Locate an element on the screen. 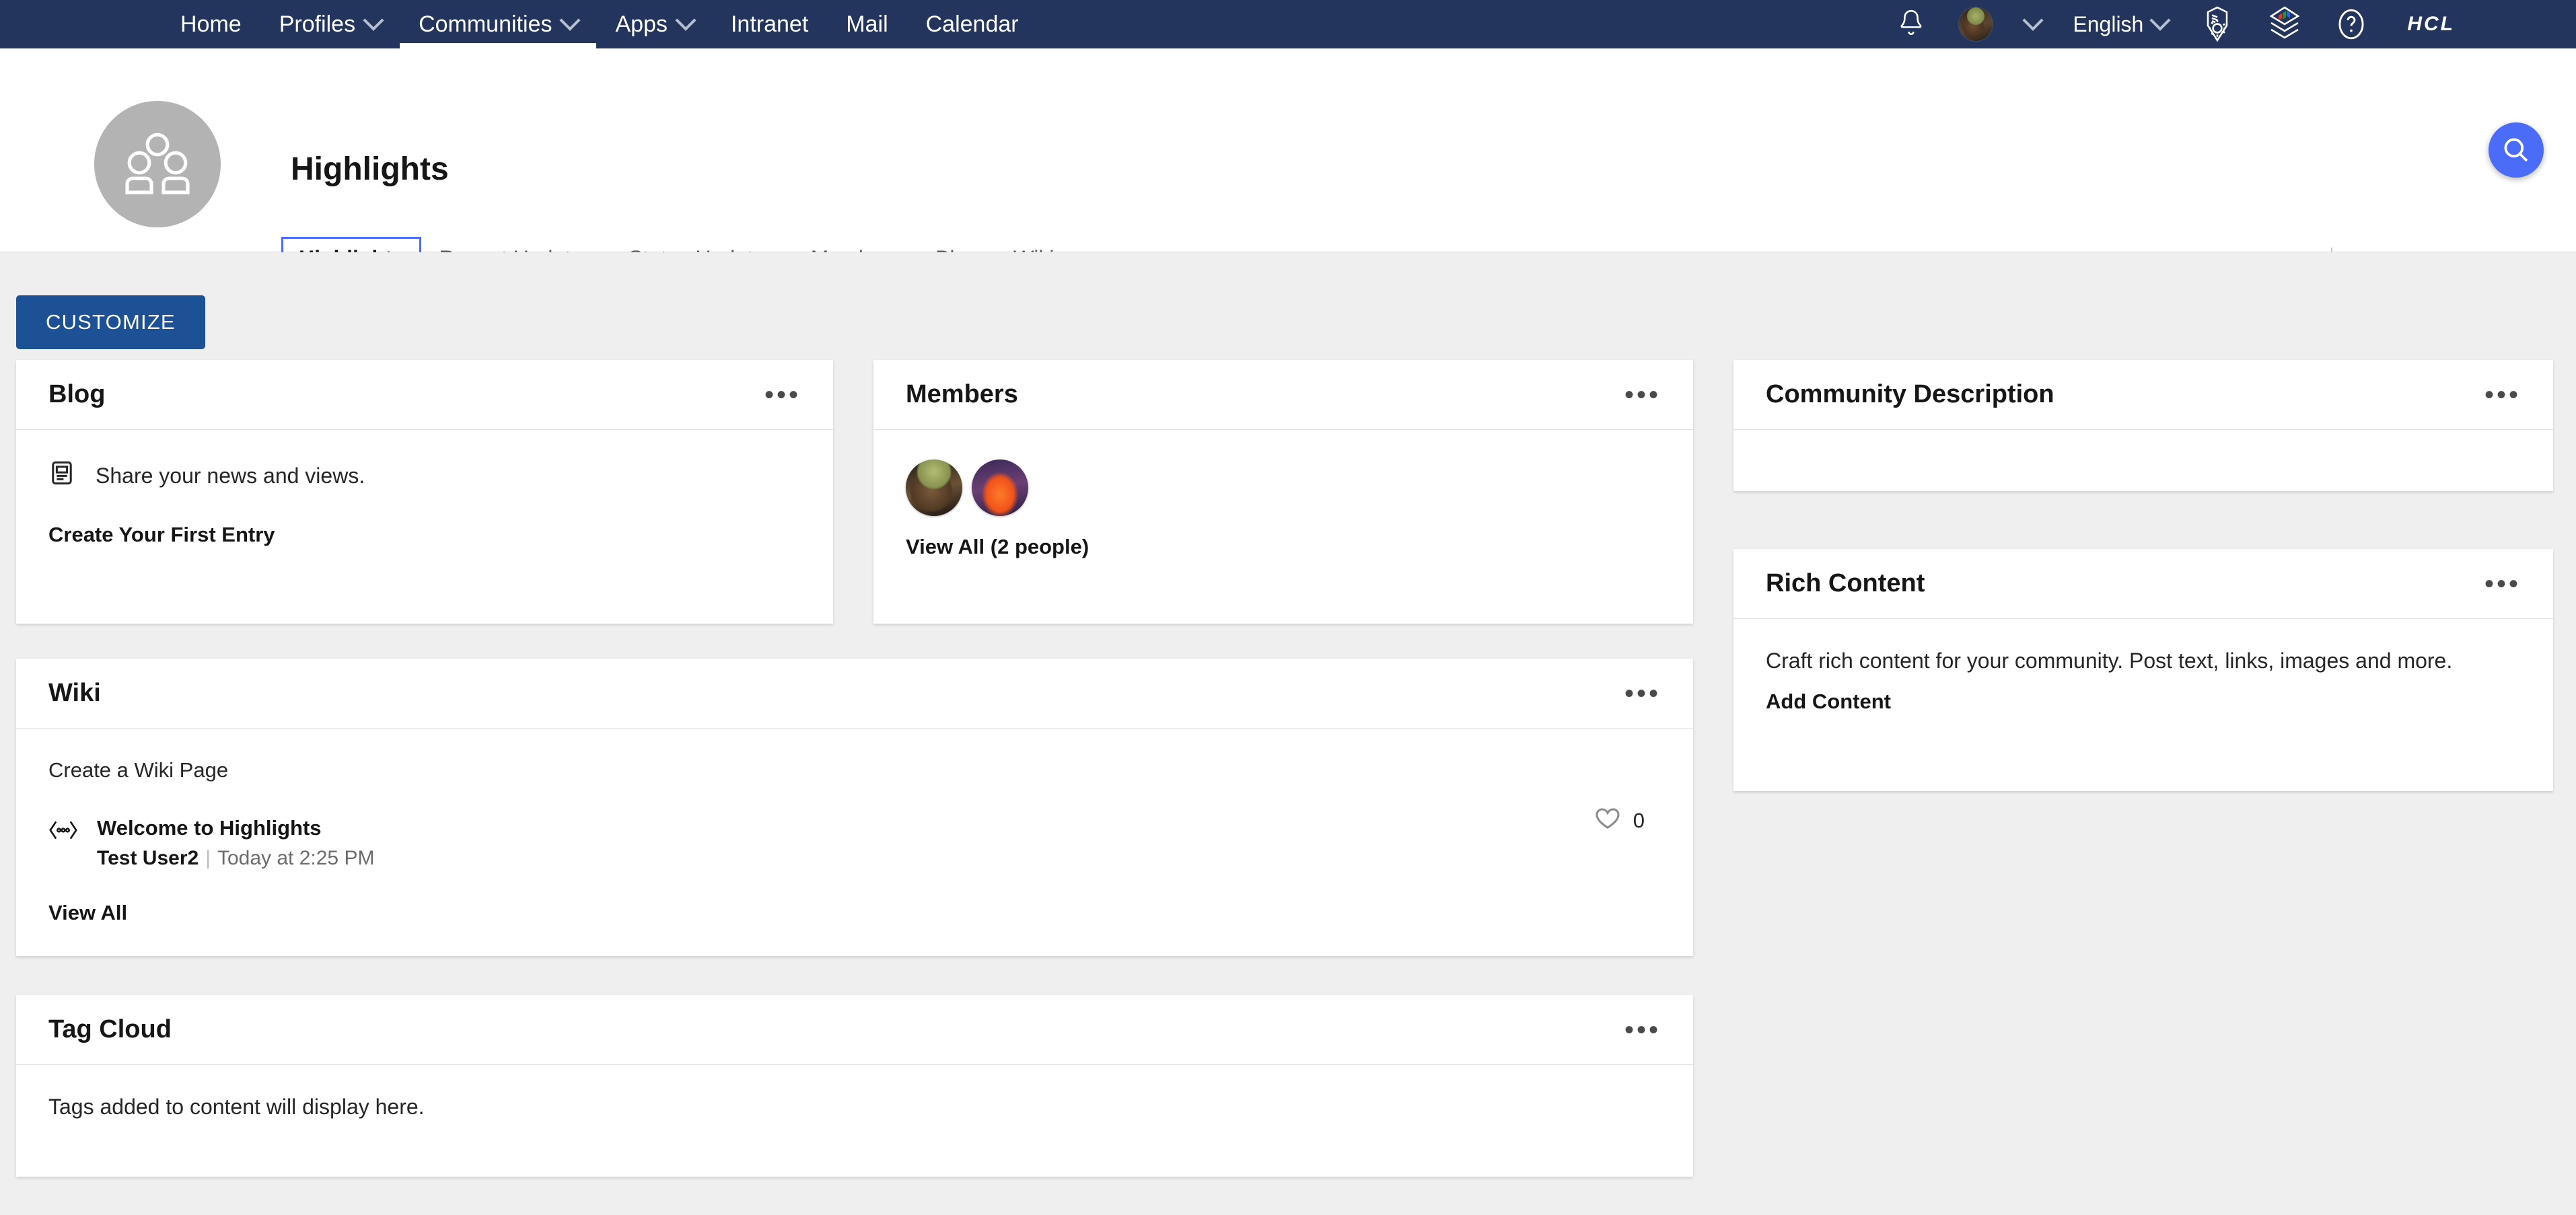  like-count: 0 is located at coordinates (1639, 820).